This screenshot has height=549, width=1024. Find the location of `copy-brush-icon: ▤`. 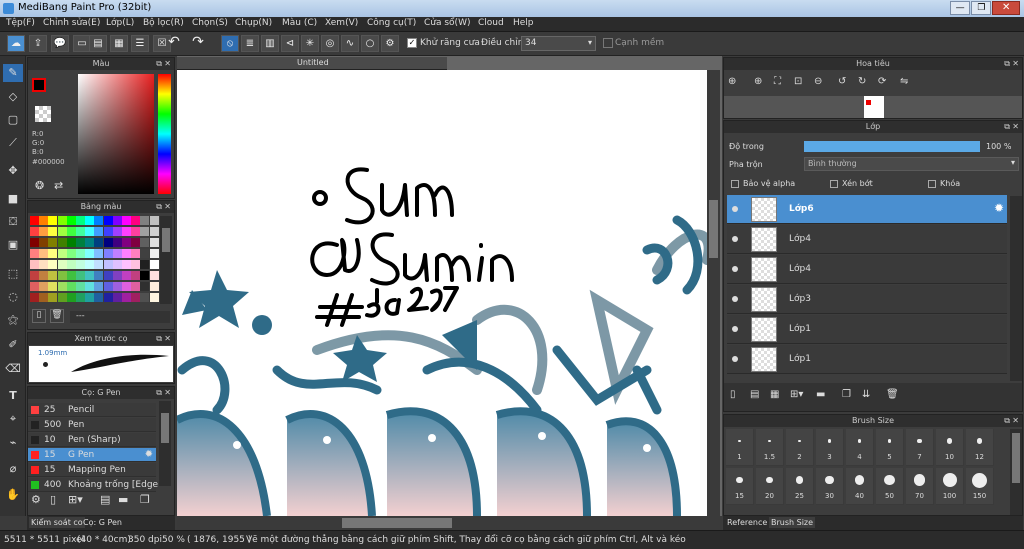

copy-brush-icon: ▤ is located at coordinates (105, 499).